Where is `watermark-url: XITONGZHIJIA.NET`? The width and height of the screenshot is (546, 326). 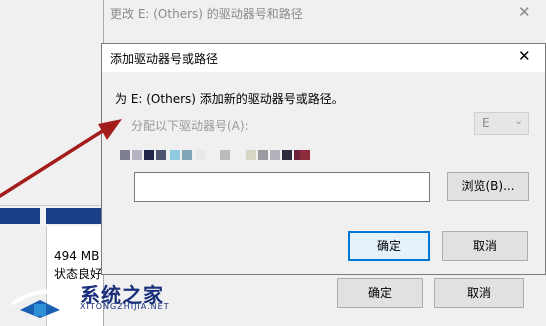
watermark-url: XITONGZHIJIA.NET is located at coordinates (125, 306).